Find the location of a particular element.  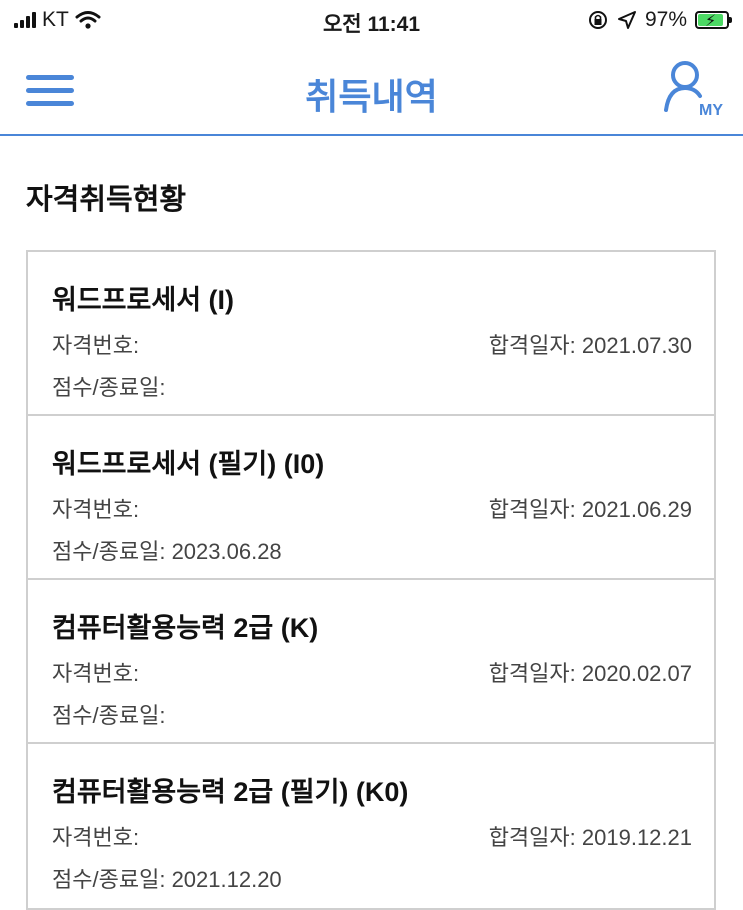

score-expiry-value: 2023.06.28 is located at coordinates (226, 551).